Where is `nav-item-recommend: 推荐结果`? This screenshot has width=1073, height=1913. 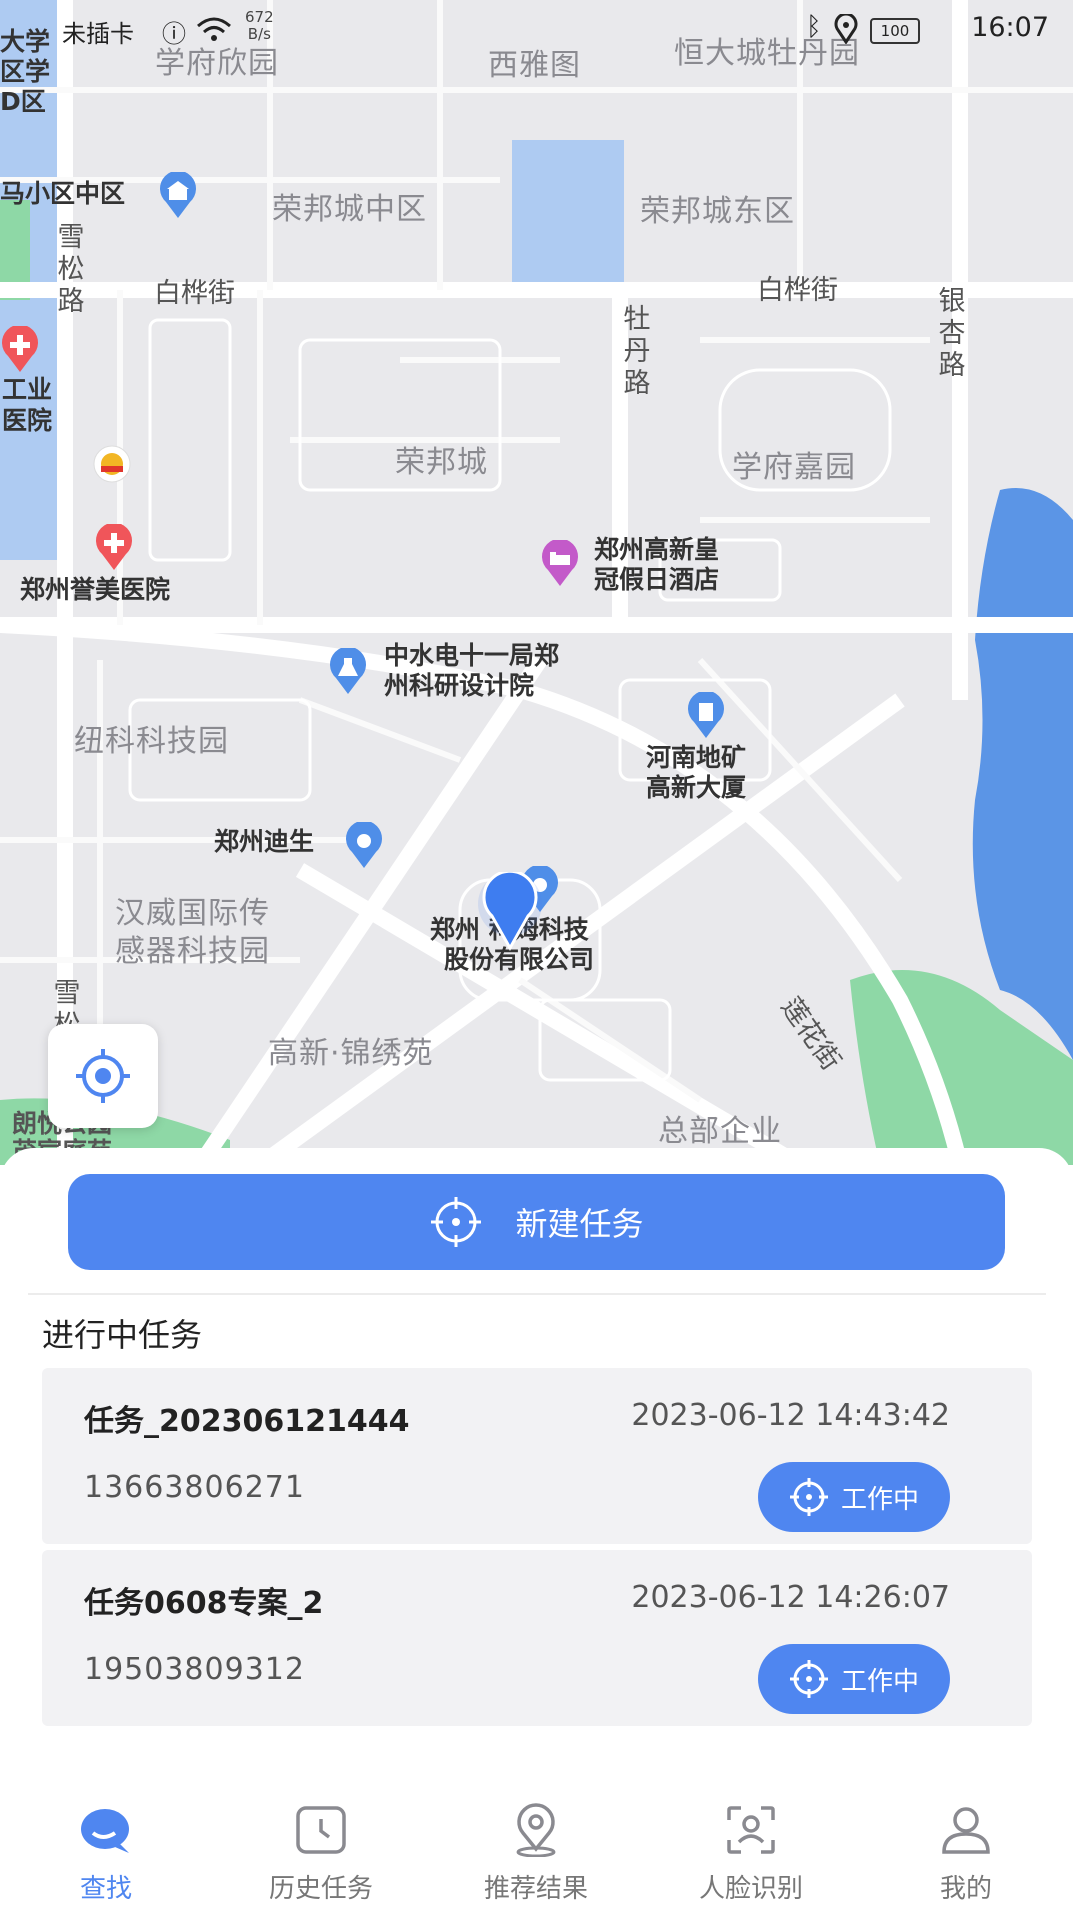
nav-item-recommend: 推荐结果 is located at coordinates (536, 1852).